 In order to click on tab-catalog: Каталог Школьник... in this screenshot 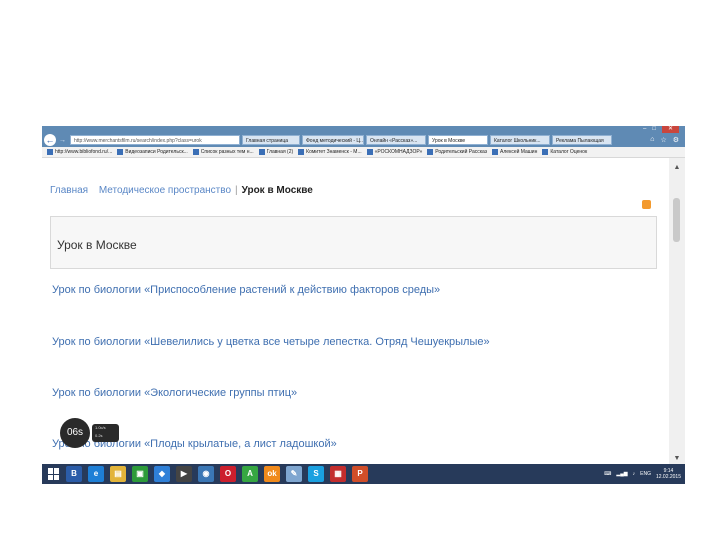, I will do `click(520, 140)`.